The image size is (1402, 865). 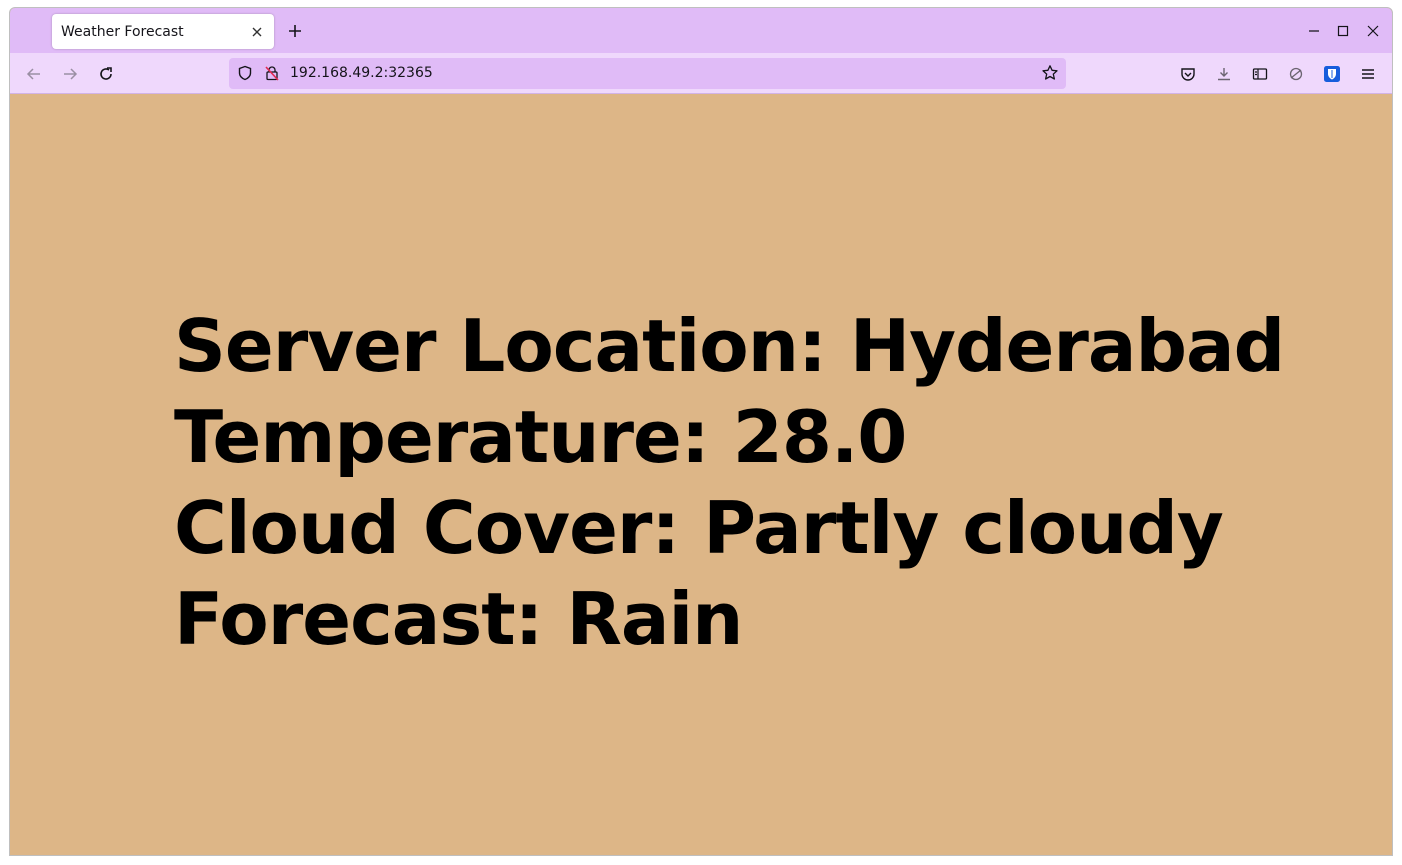 I want to click on close-window-icon, so click(x=1373, y=31).